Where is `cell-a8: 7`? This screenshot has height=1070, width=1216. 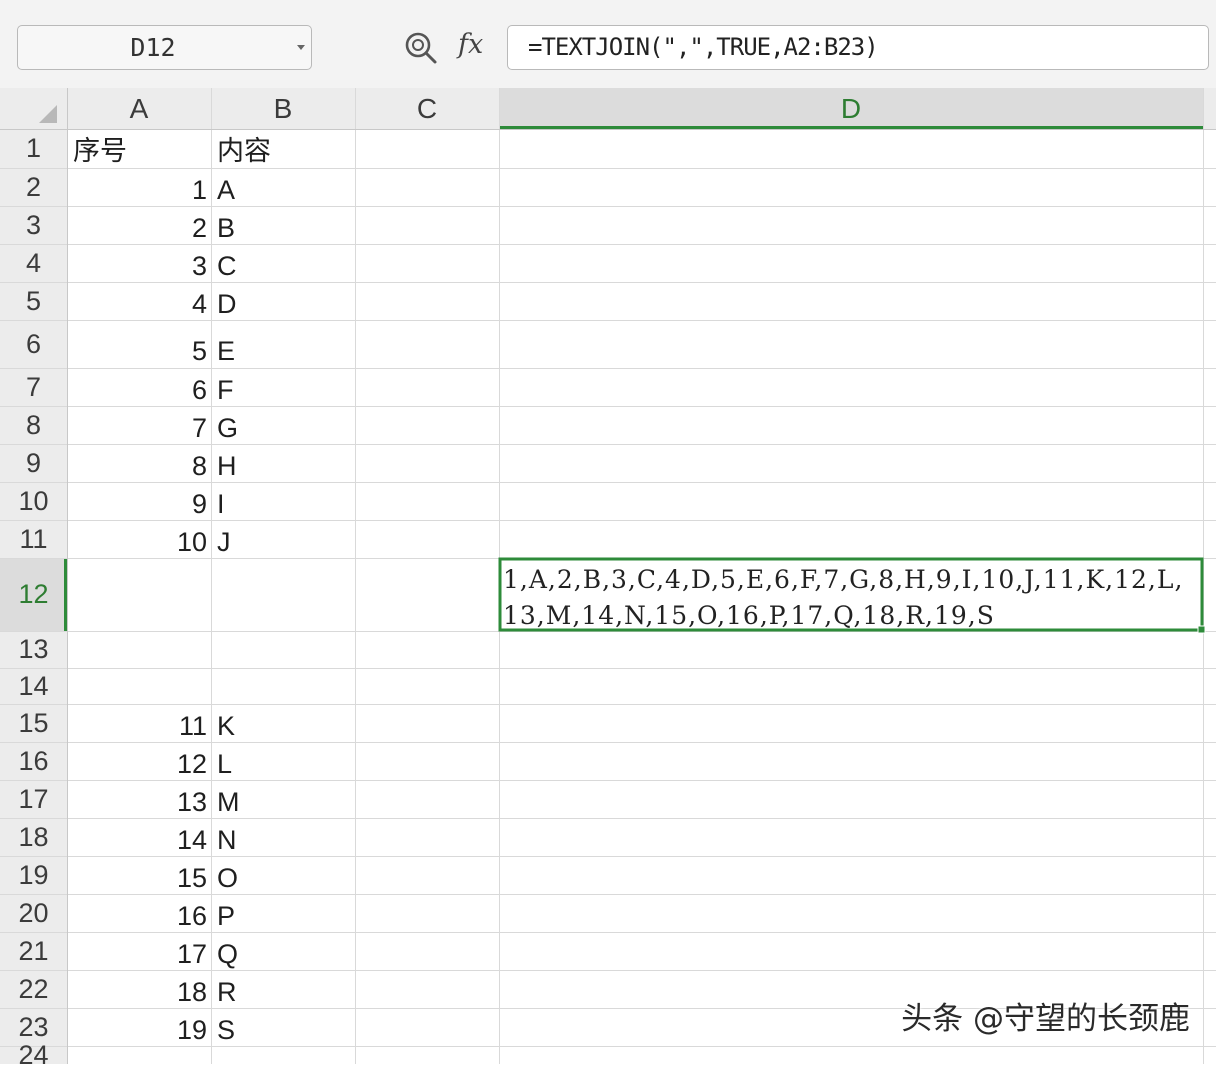
cell-a8: 7 is located at coordinates (137, 425).